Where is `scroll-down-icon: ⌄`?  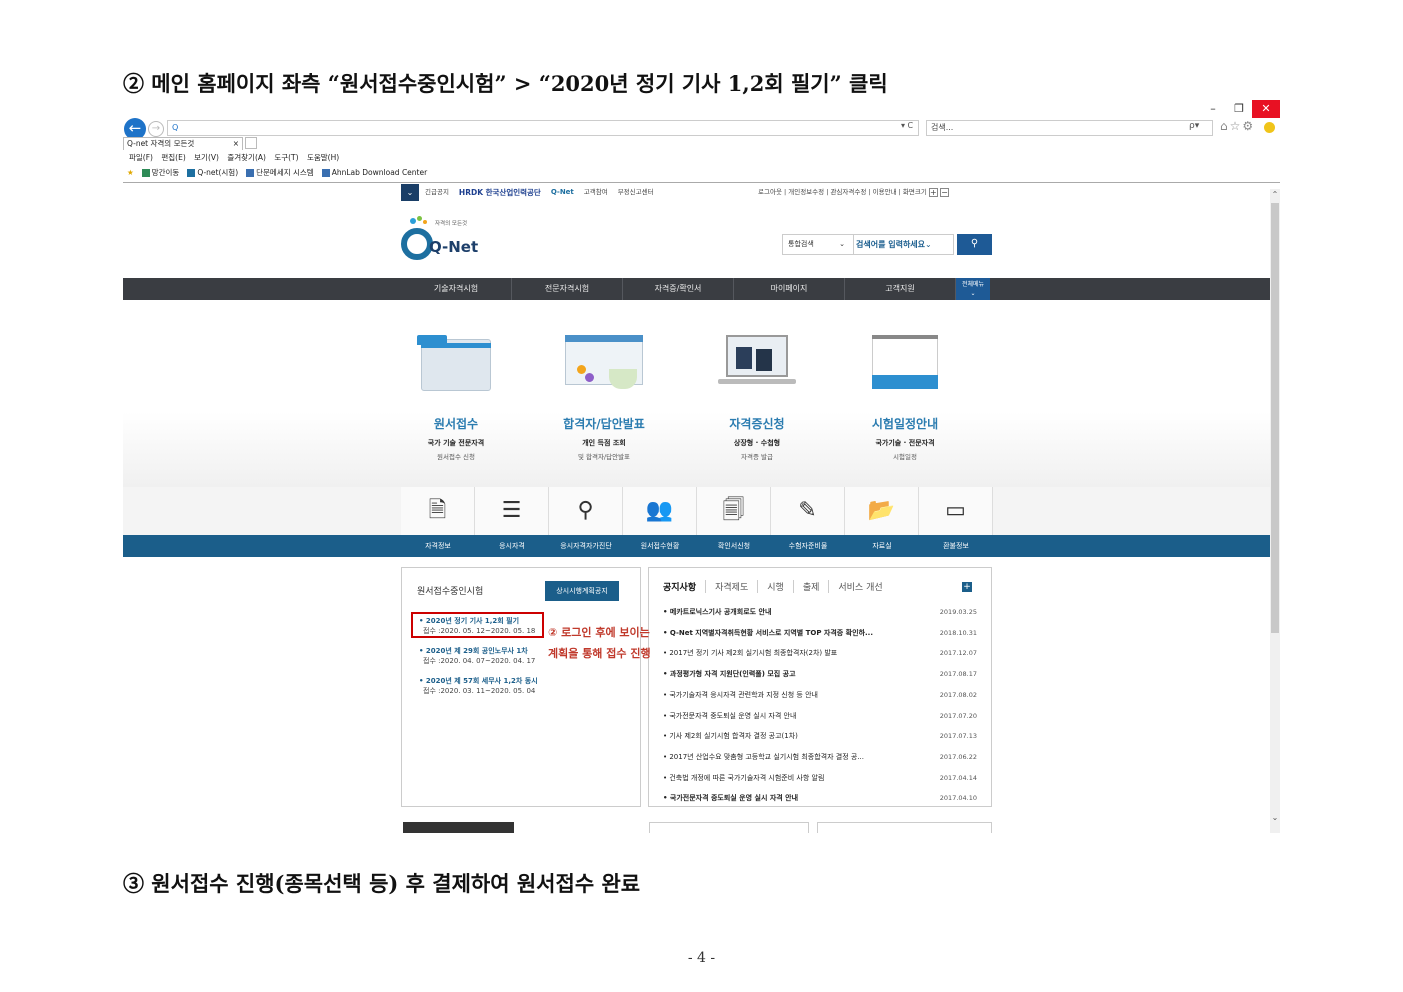 scroll-down-icon: ⌄ is located at coordinates (1275, 817).